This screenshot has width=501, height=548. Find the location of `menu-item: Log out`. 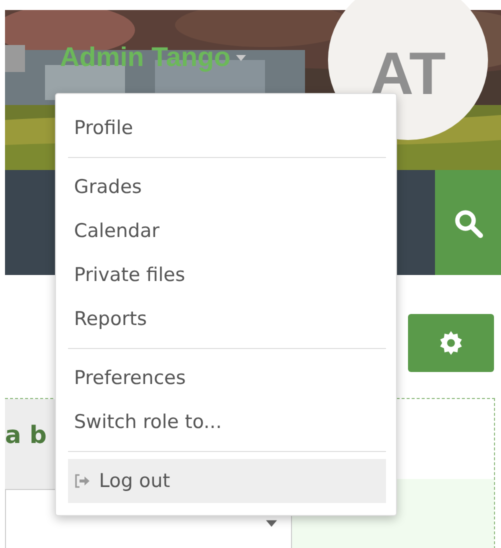

menu-item: Log out is located at coordinates (227, 481).